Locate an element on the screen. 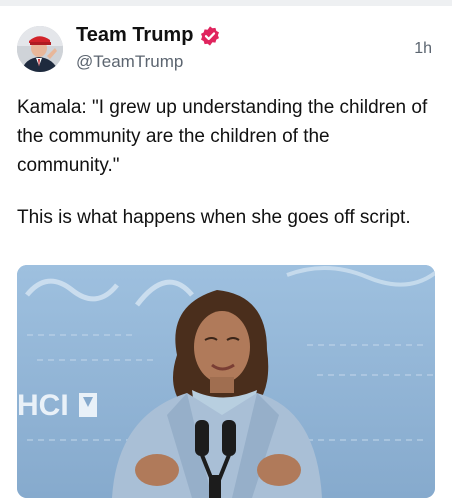 This screenshot has width=452, height=500. verified-badge-icon is located at coordinates (210, 36).